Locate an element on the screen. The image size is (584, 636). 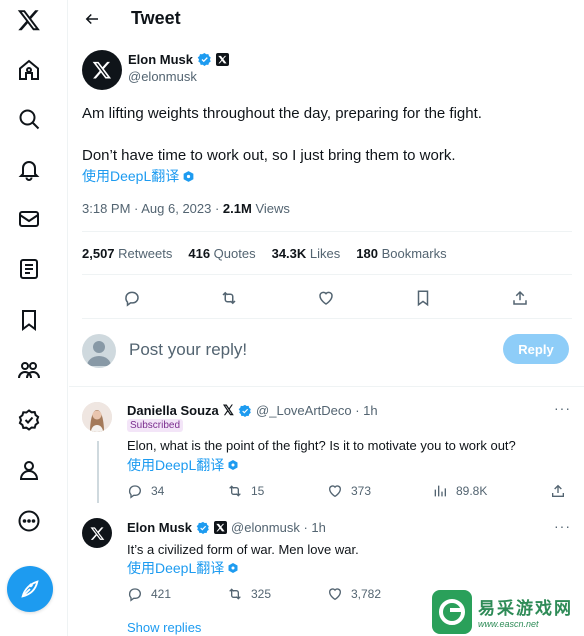
reply-share-button is located at coordinates (558, 491).